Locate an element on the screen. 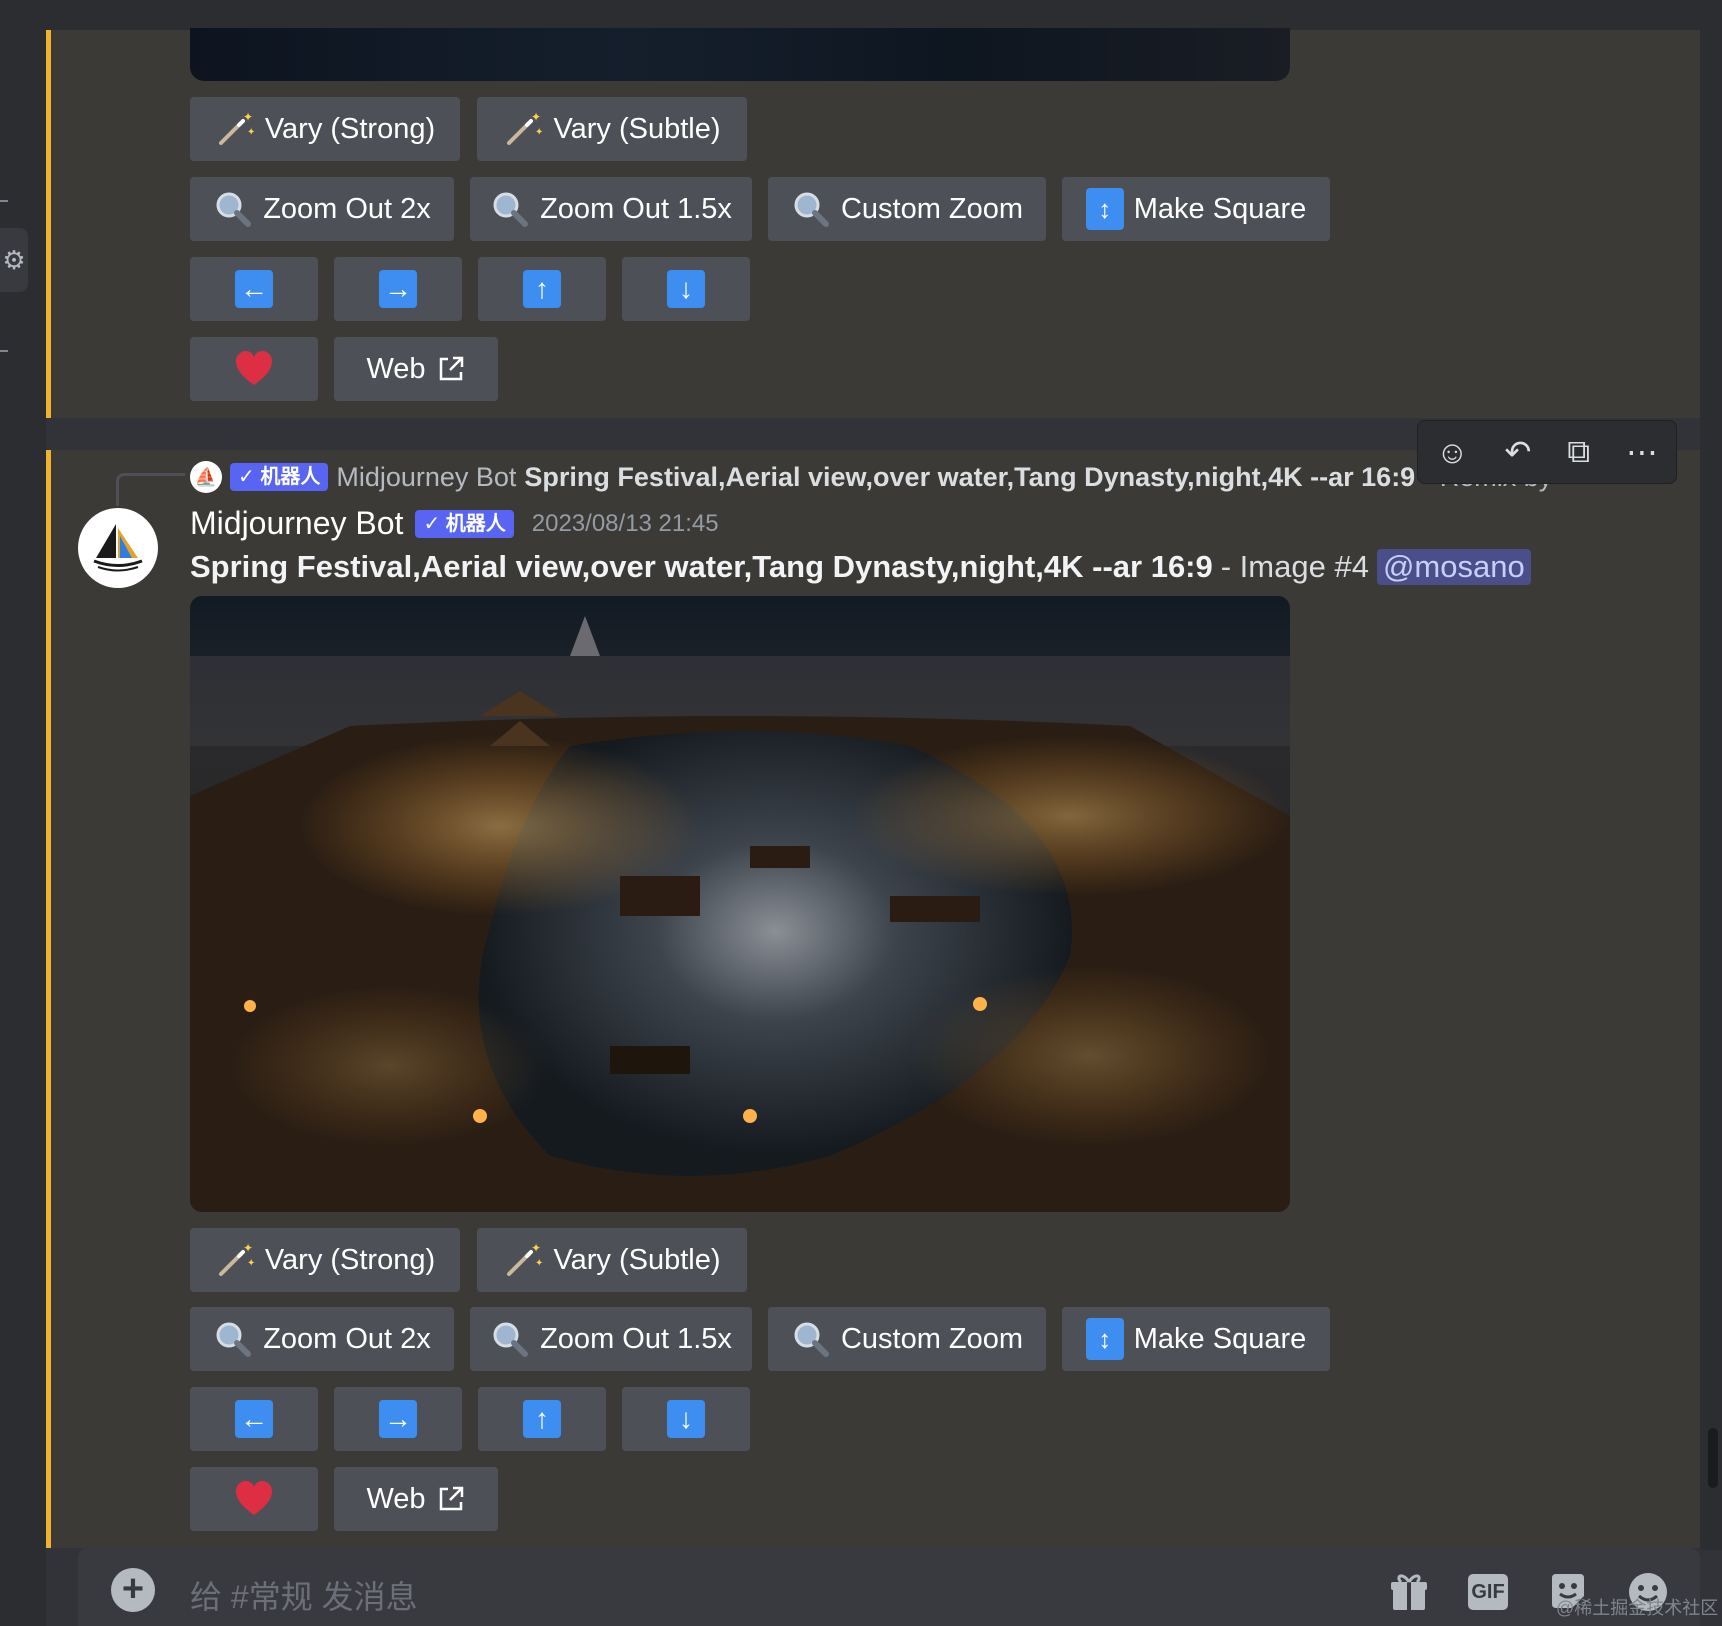  rail-divider is located at coordinates (4, 351).